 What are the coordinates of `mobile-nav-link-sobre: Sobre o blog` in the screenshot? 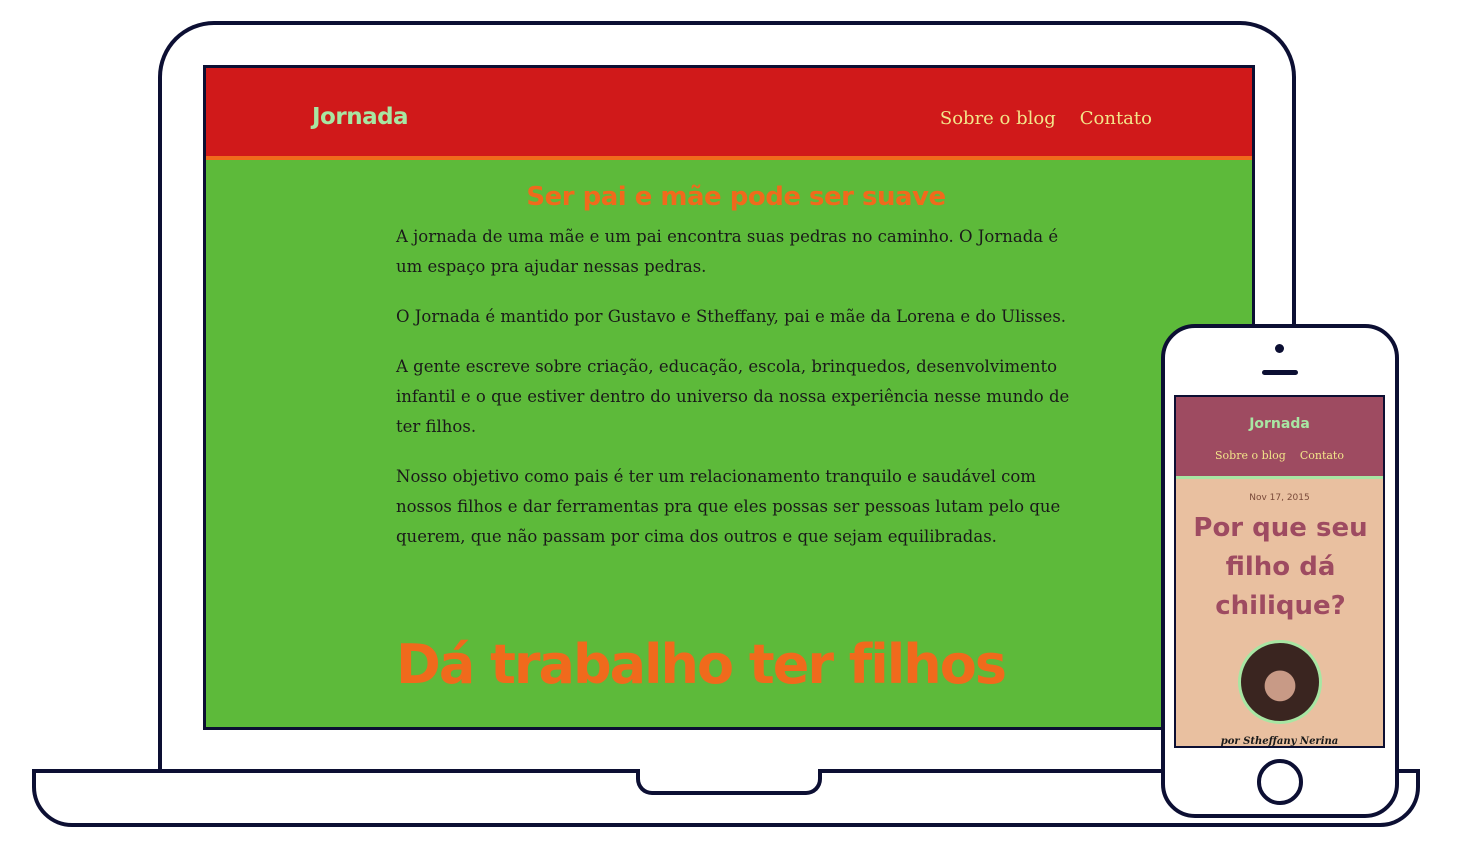 It's located at (1250, 455).